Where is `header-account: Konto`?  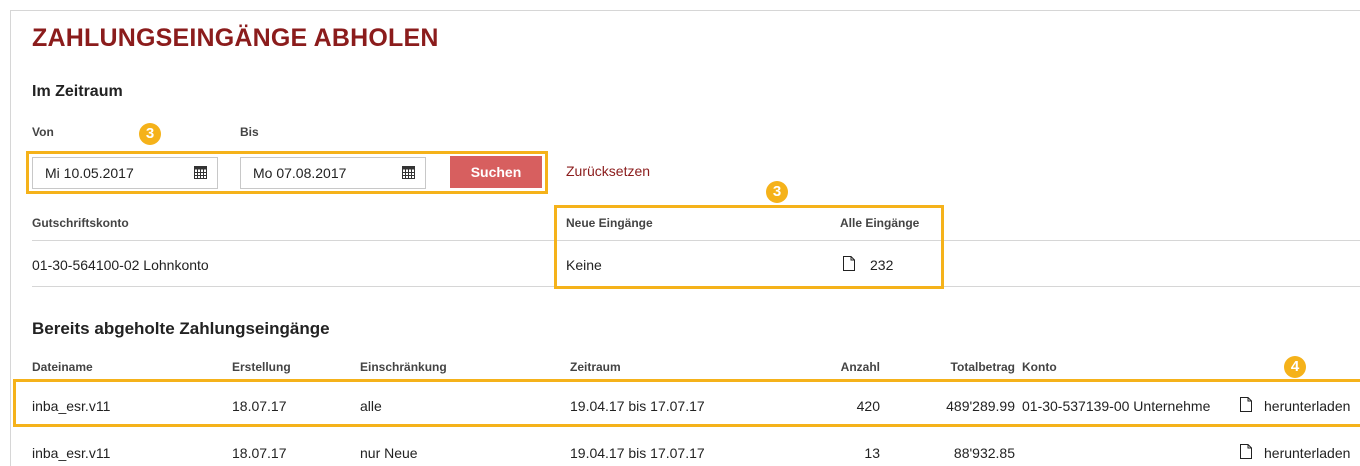 header-account: Konto is located at coordinates (1039, 367).